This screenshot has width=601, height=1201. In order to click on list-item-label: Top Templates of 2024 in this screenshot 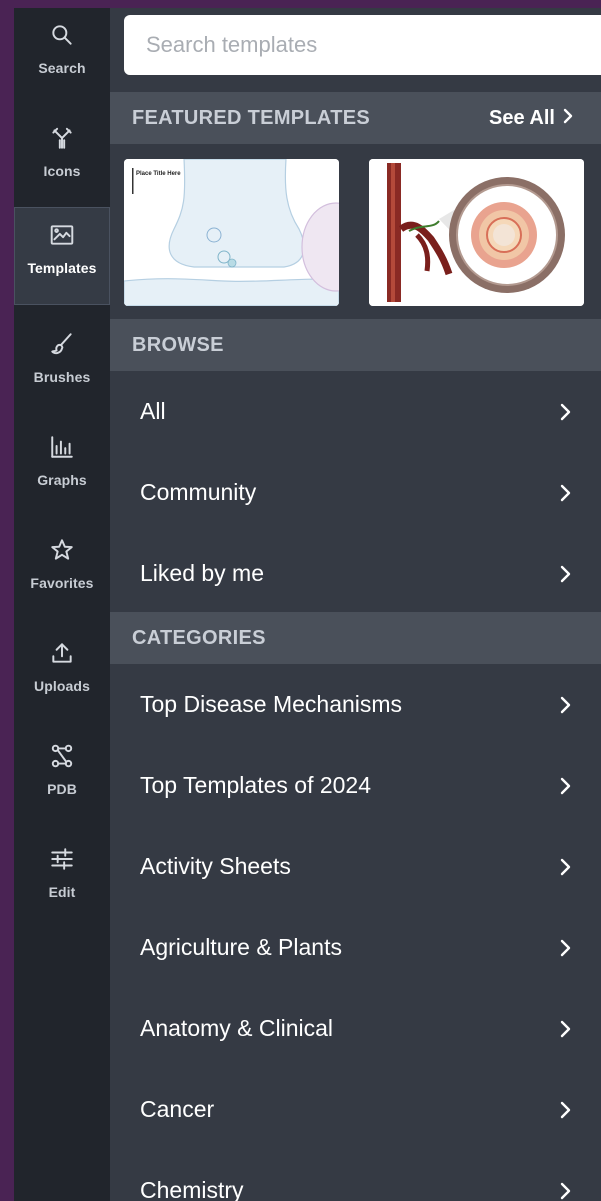, I will do `click(256, 785)`.